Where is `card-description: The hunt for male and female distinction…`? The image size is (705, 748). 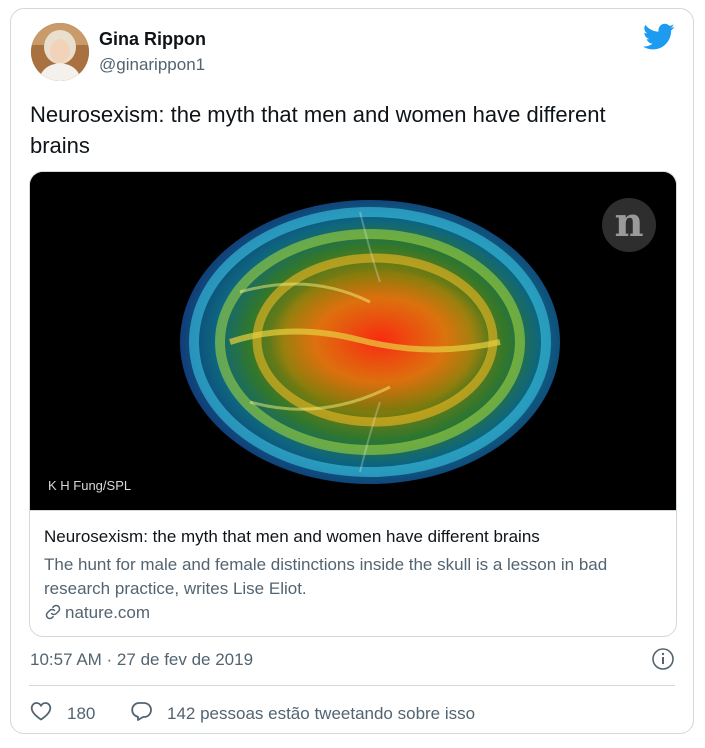 card-description: The hunt for male and female distinction… is located at coordinates (326, 576).